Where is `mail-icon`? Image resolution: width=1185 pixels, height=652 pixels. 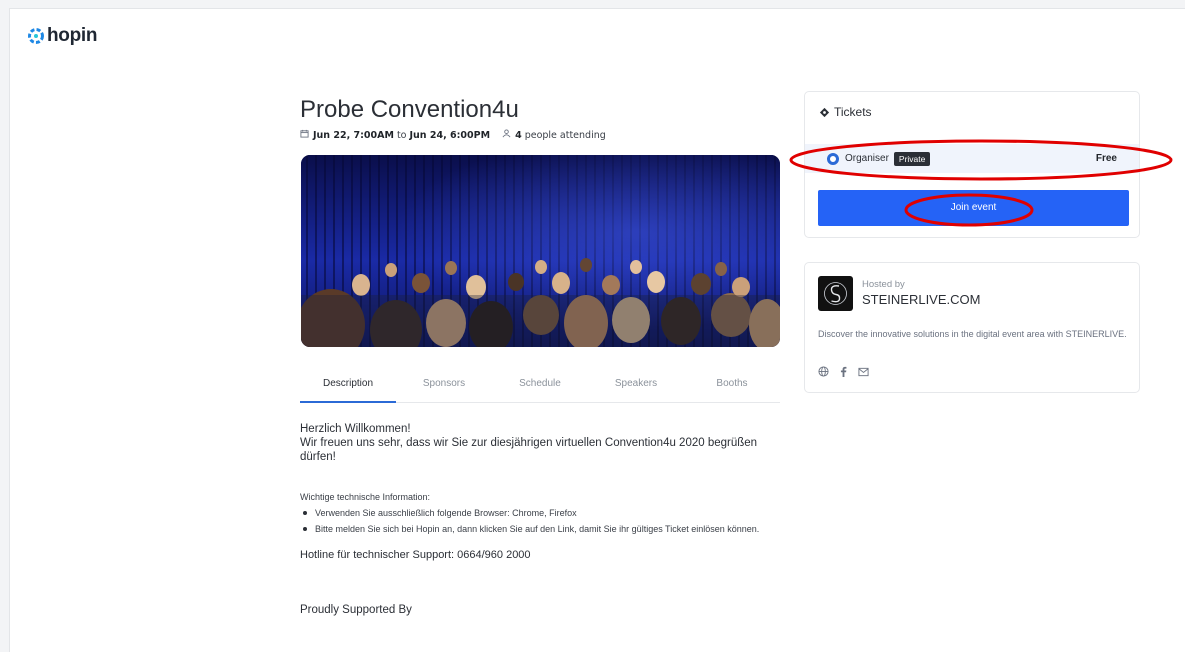 mail-icon is located at coordinates (863, 372).